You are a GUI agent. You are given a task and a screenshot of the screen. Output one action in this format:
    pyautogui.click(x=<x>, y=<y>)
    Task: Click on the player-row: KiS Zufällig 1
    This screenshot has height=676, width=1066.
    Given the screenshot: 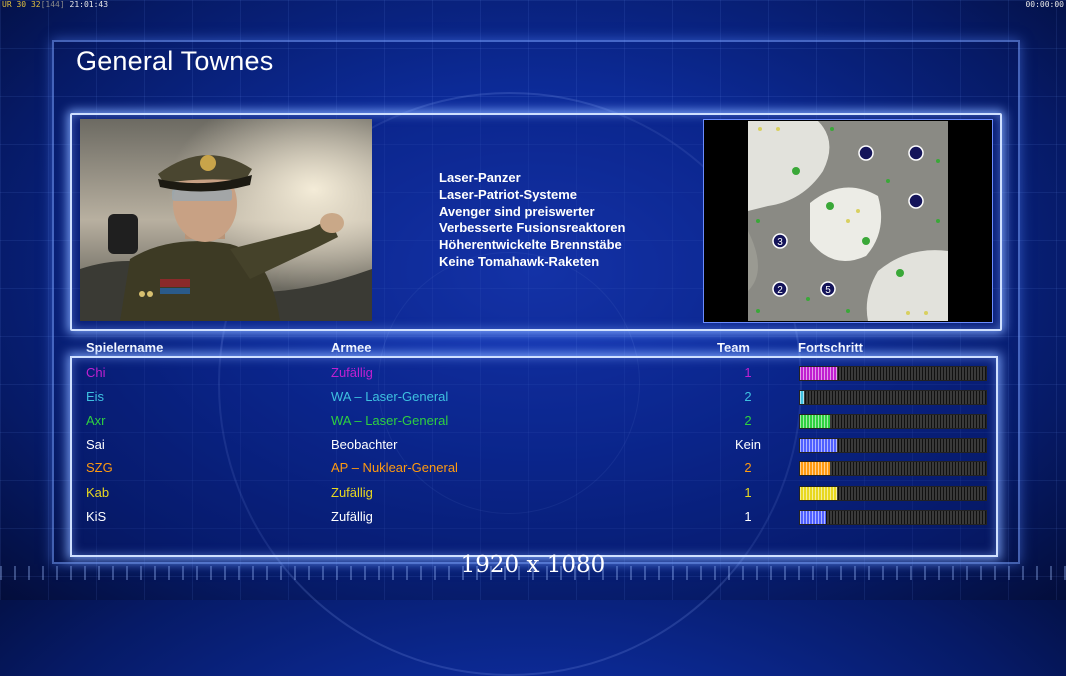 What is the action you would take?
    pyautogui.click(x=533, y=517)
    